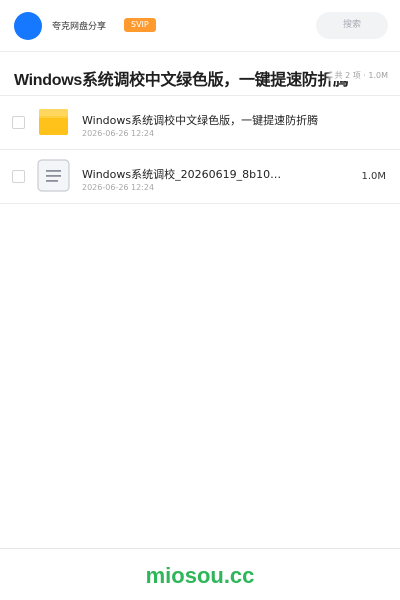 The image size is (400, 600). I want to click on document-icon, so click(53, 175).